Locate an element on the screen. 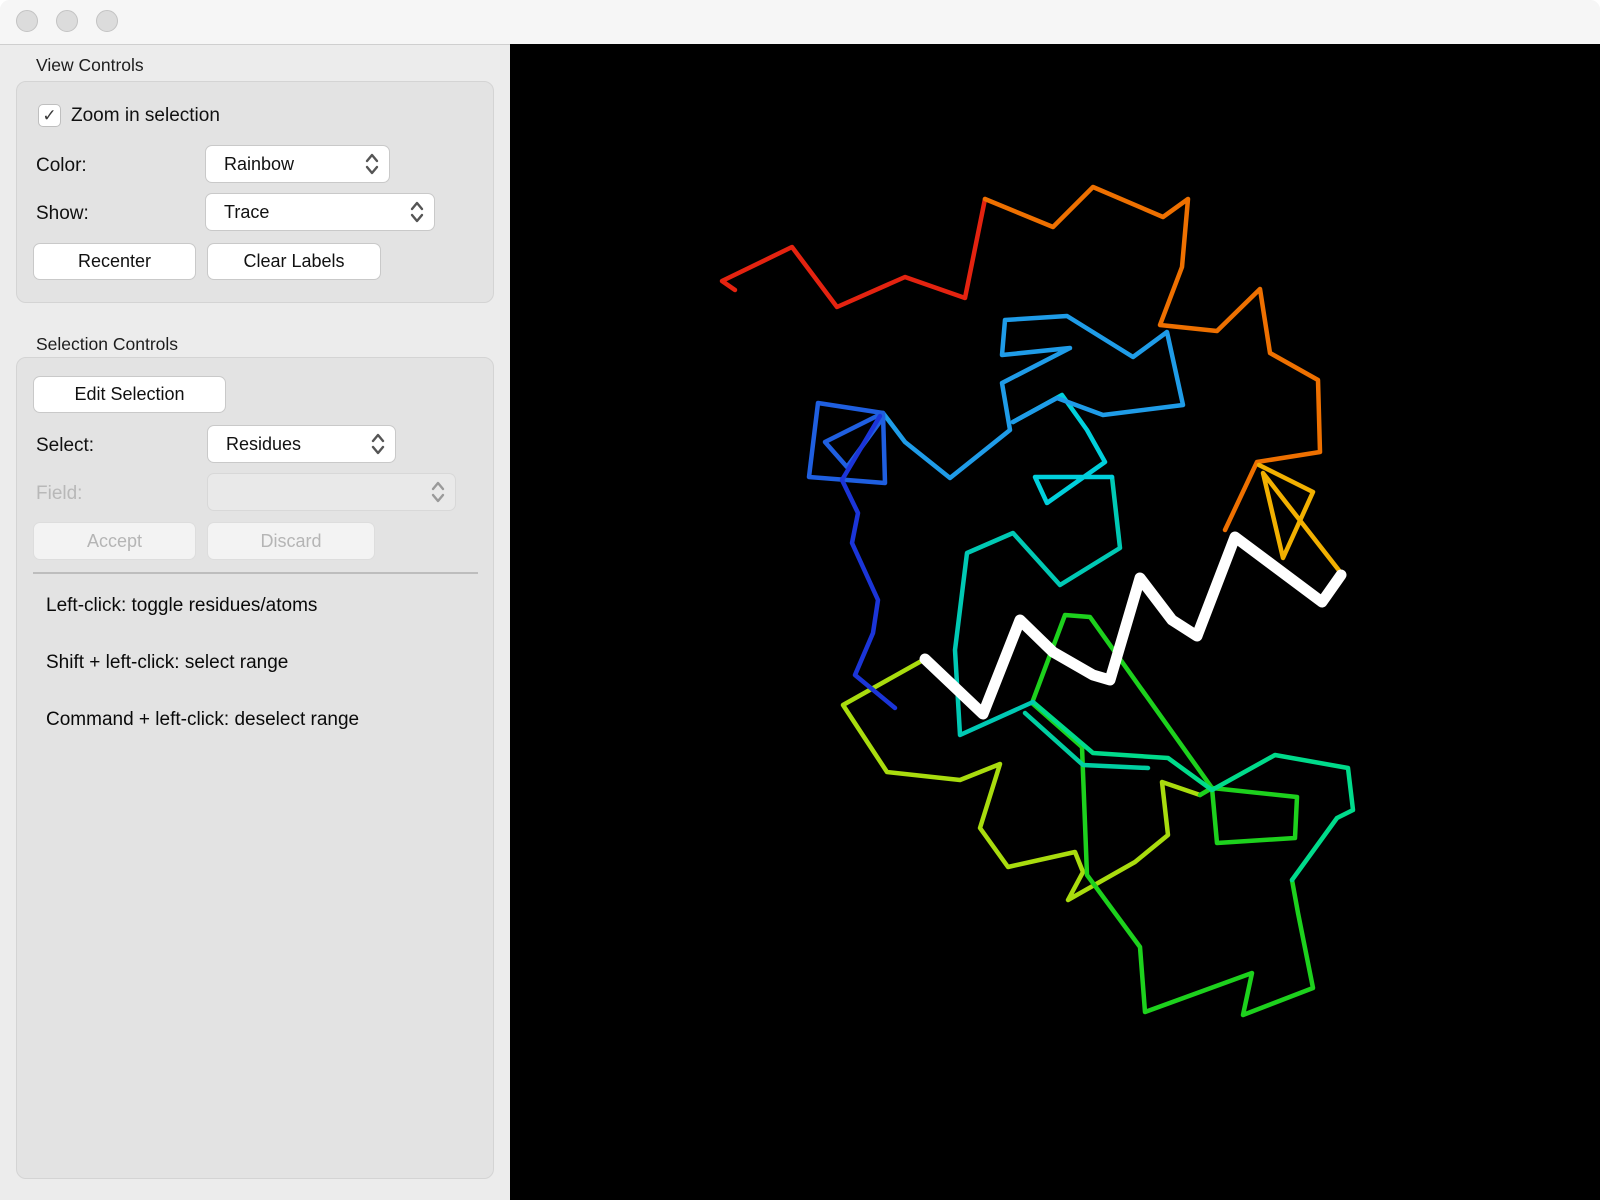 The image size is (1600, 1200). help-shift-click: Shift + left-click: select range is located at coordinates (167, 662).